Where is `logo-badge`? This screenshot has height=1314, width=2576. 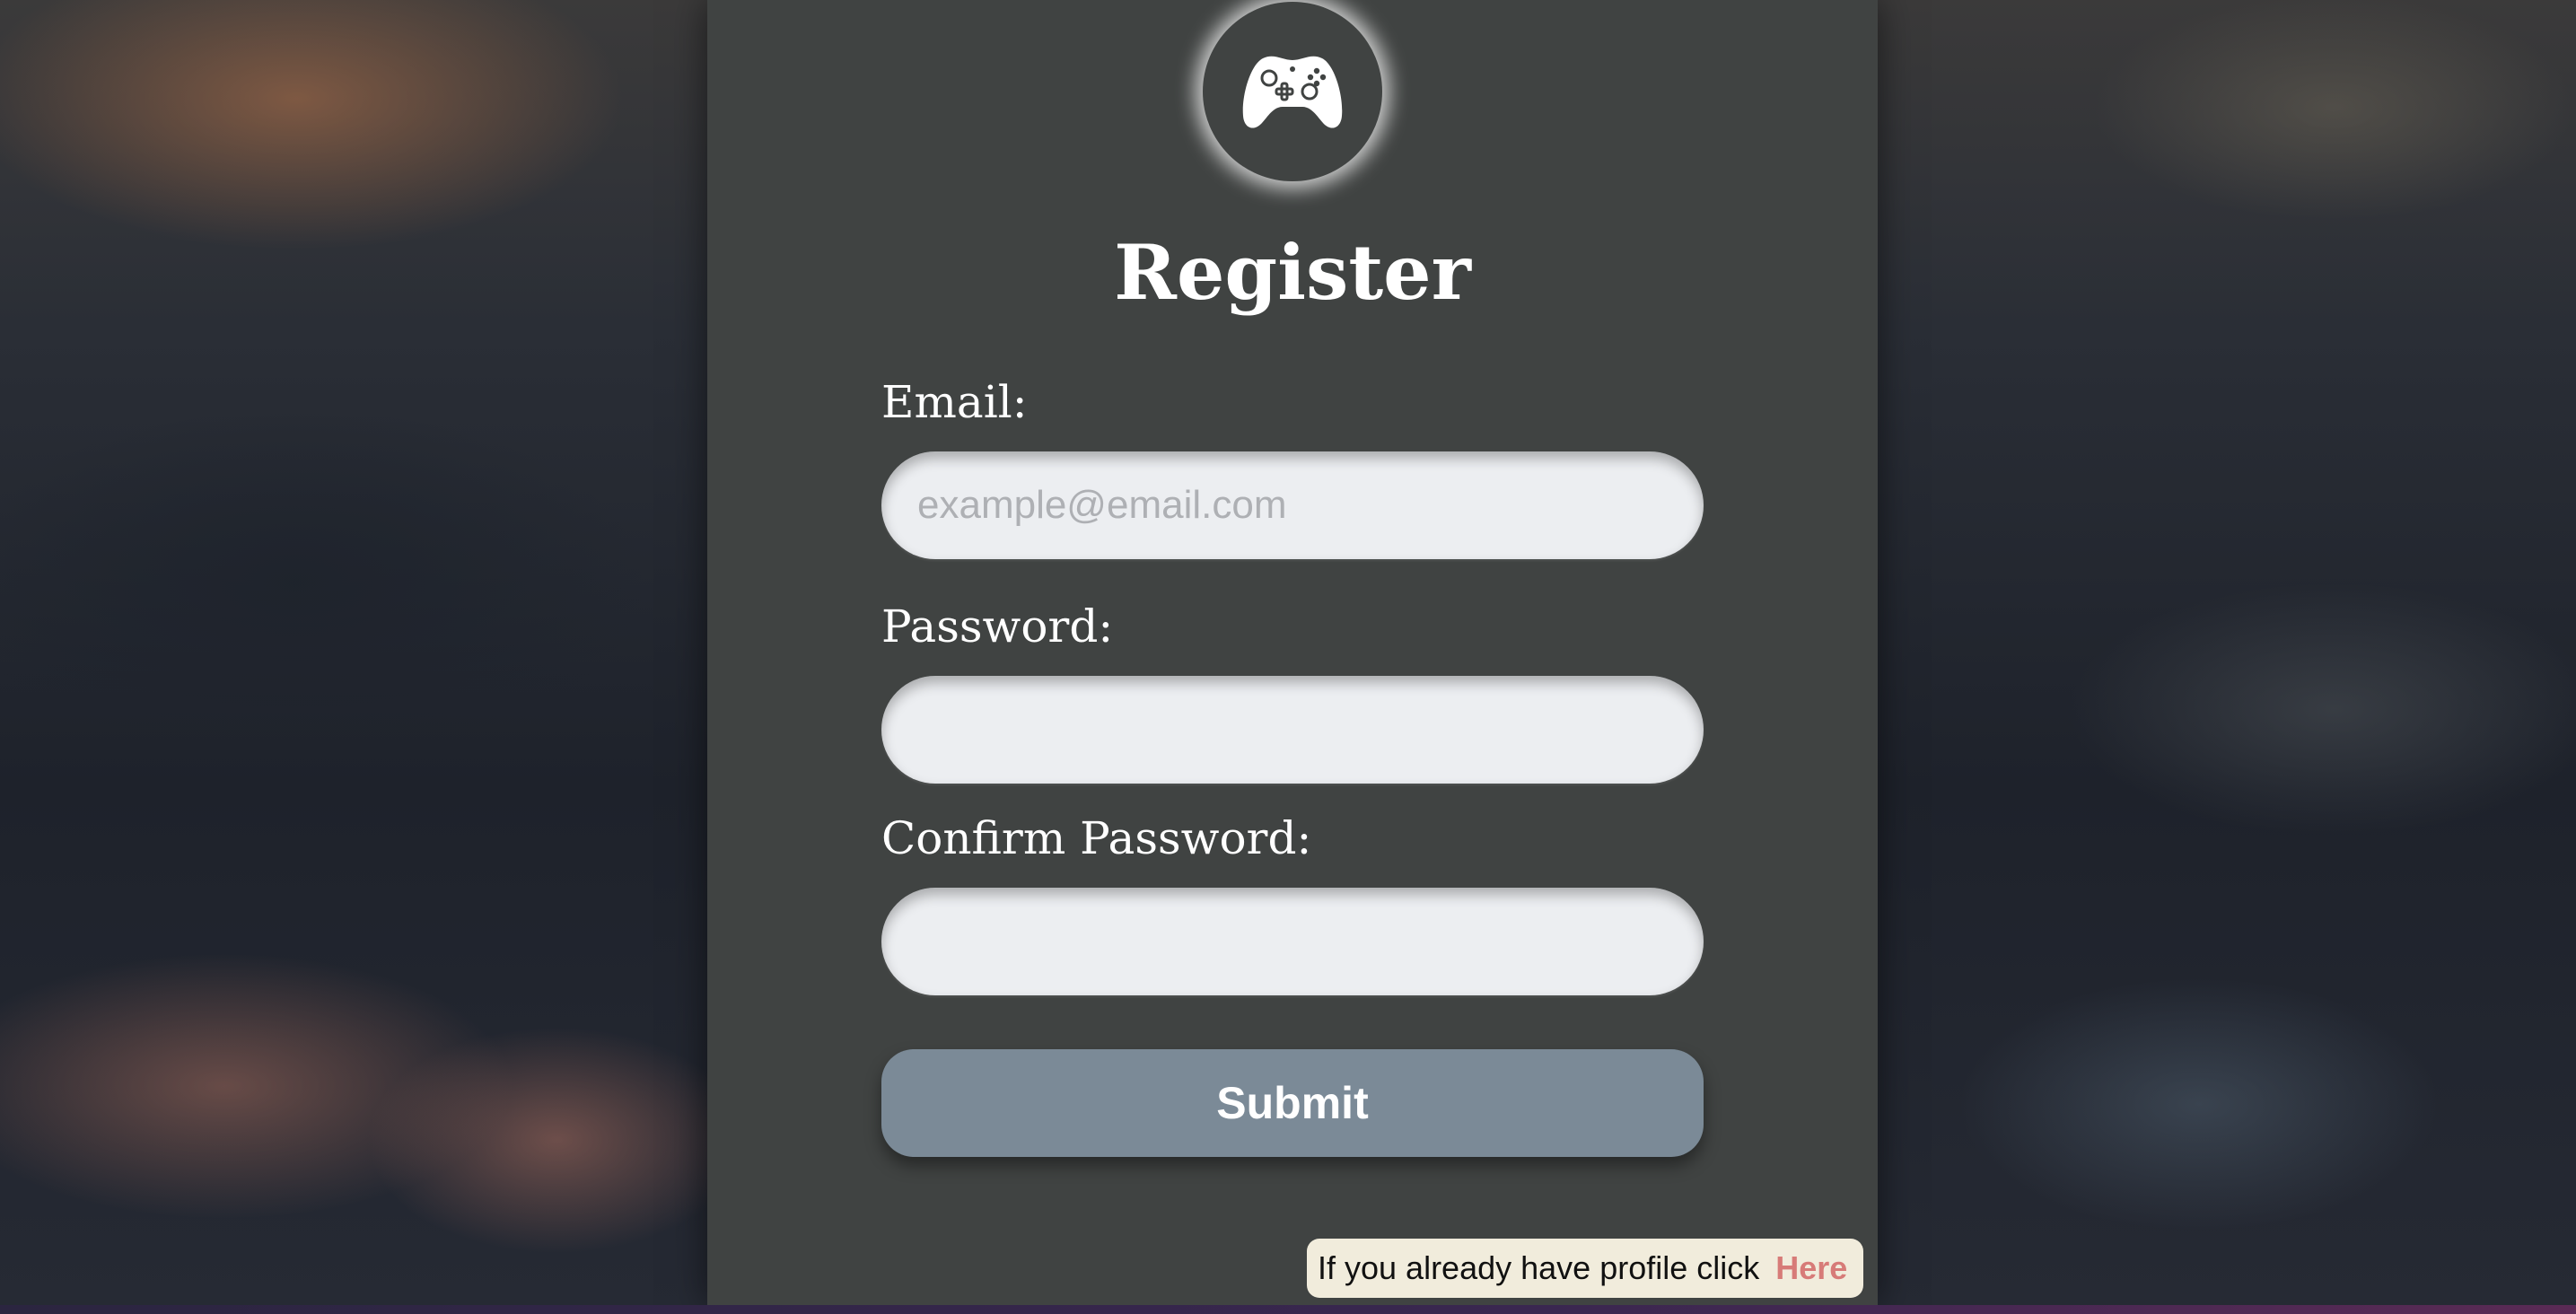
logo-badge is located at coordinates (1292, 91).